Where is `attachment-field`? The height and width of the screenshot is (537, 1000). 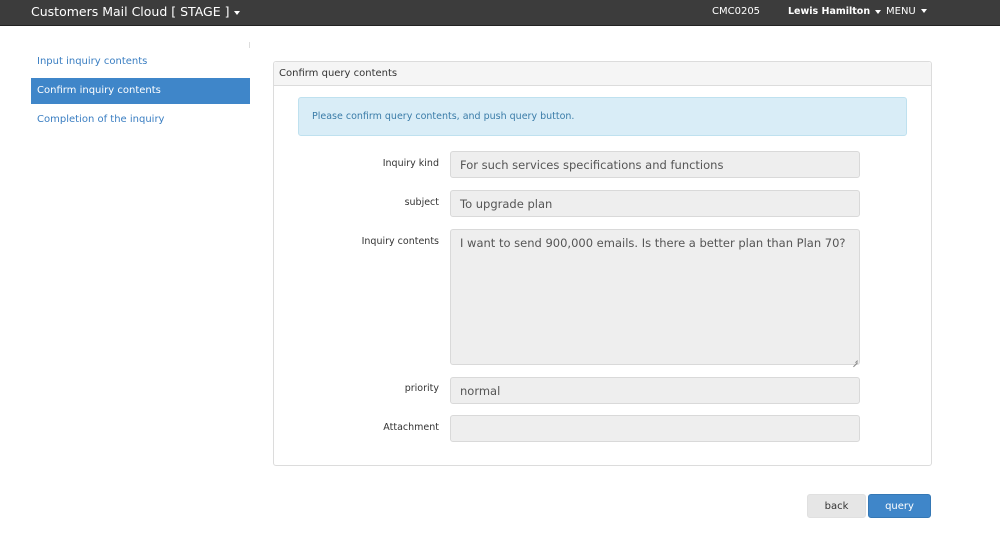
attachment-field is located at coordinates (655, 428).